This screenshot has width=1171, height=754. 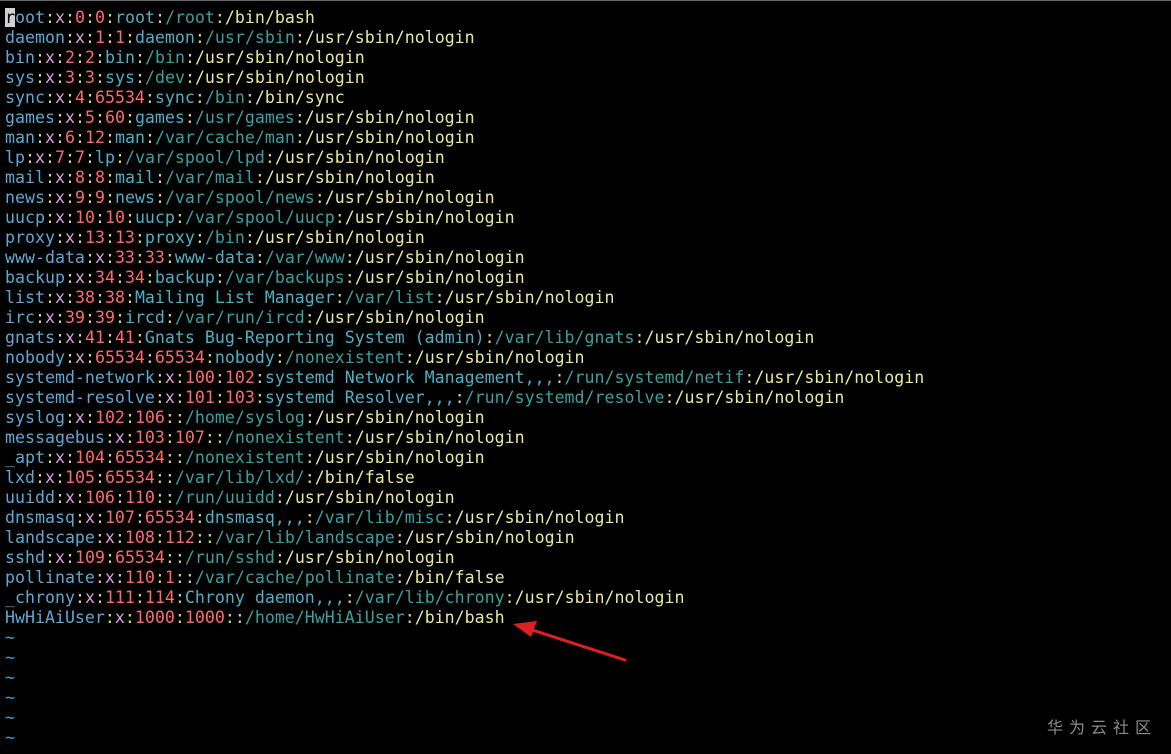 What do you see at coordinates (99, 197) in the screenshot?
I see `gid-field: 9` at bounding box center [99, 197].